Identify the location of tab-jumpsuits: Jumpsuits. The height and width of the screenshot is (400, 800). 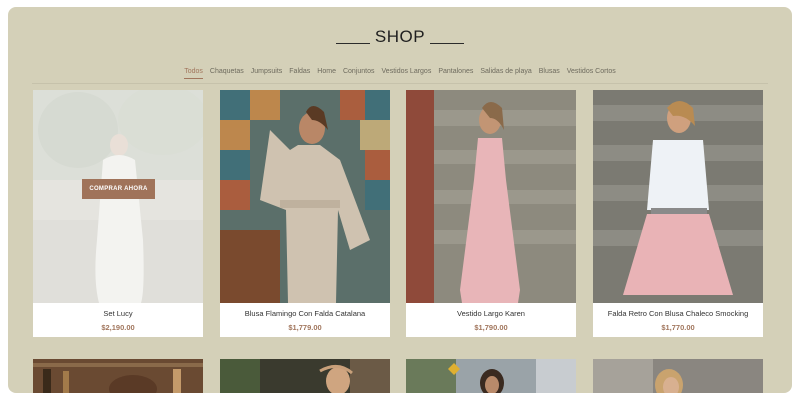
(267, 73).